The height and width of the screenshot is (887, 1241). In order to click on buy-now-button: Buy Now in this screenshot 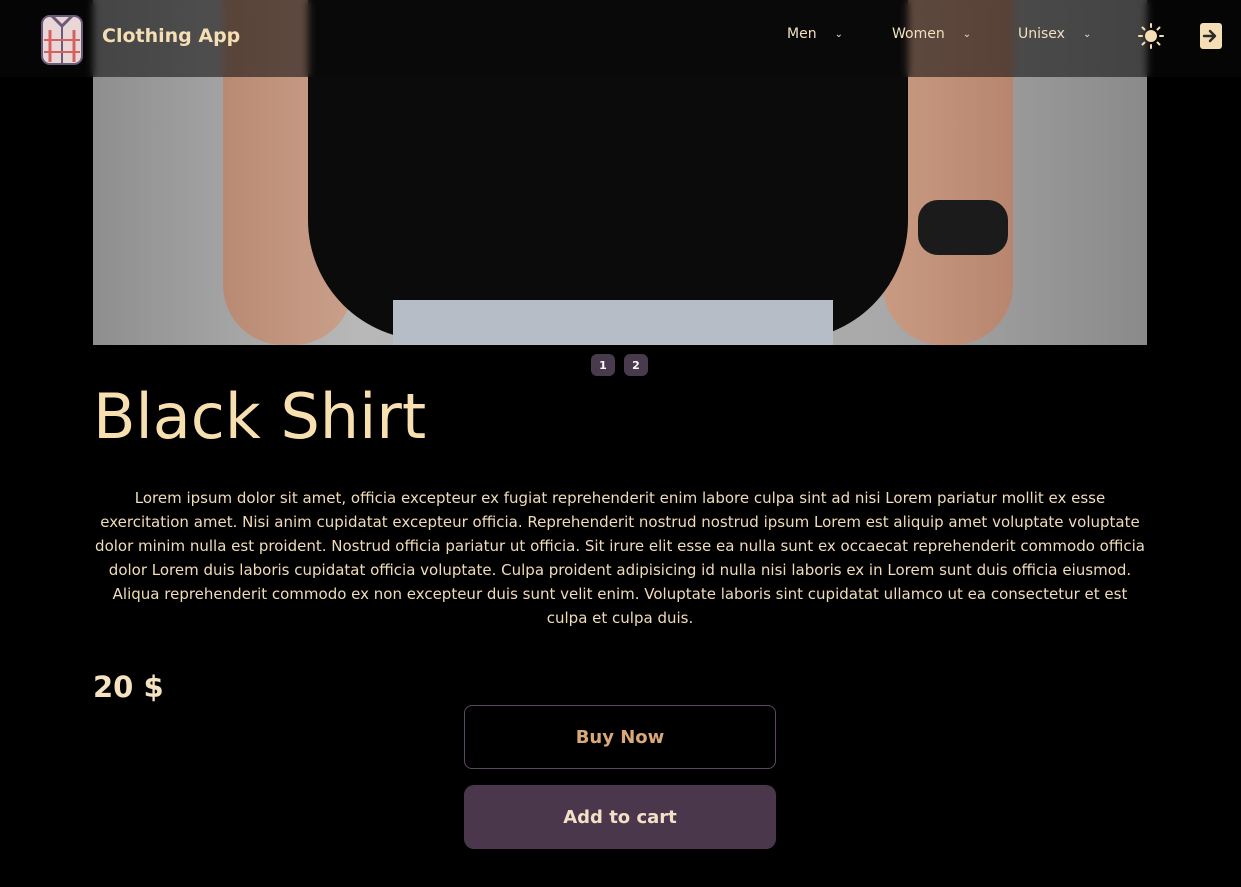, I will do `click(620, 737)`.